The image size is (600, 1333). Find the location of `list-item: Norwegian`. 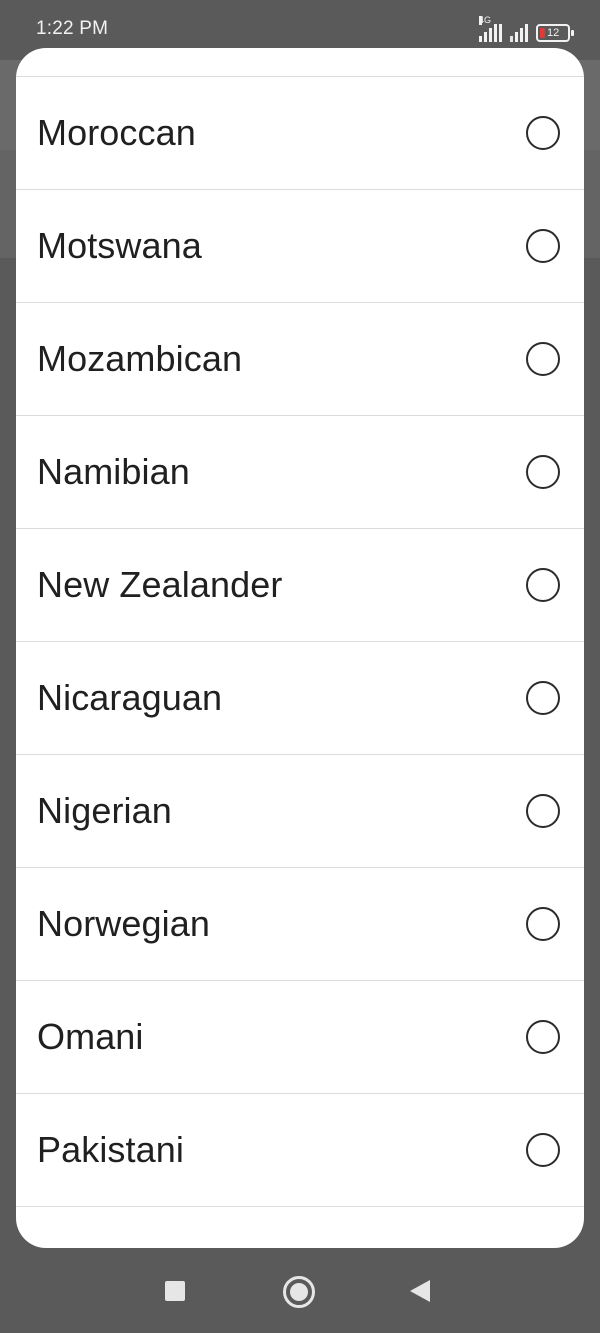

list-item: Norwegian is located at coordinates (300, 924).